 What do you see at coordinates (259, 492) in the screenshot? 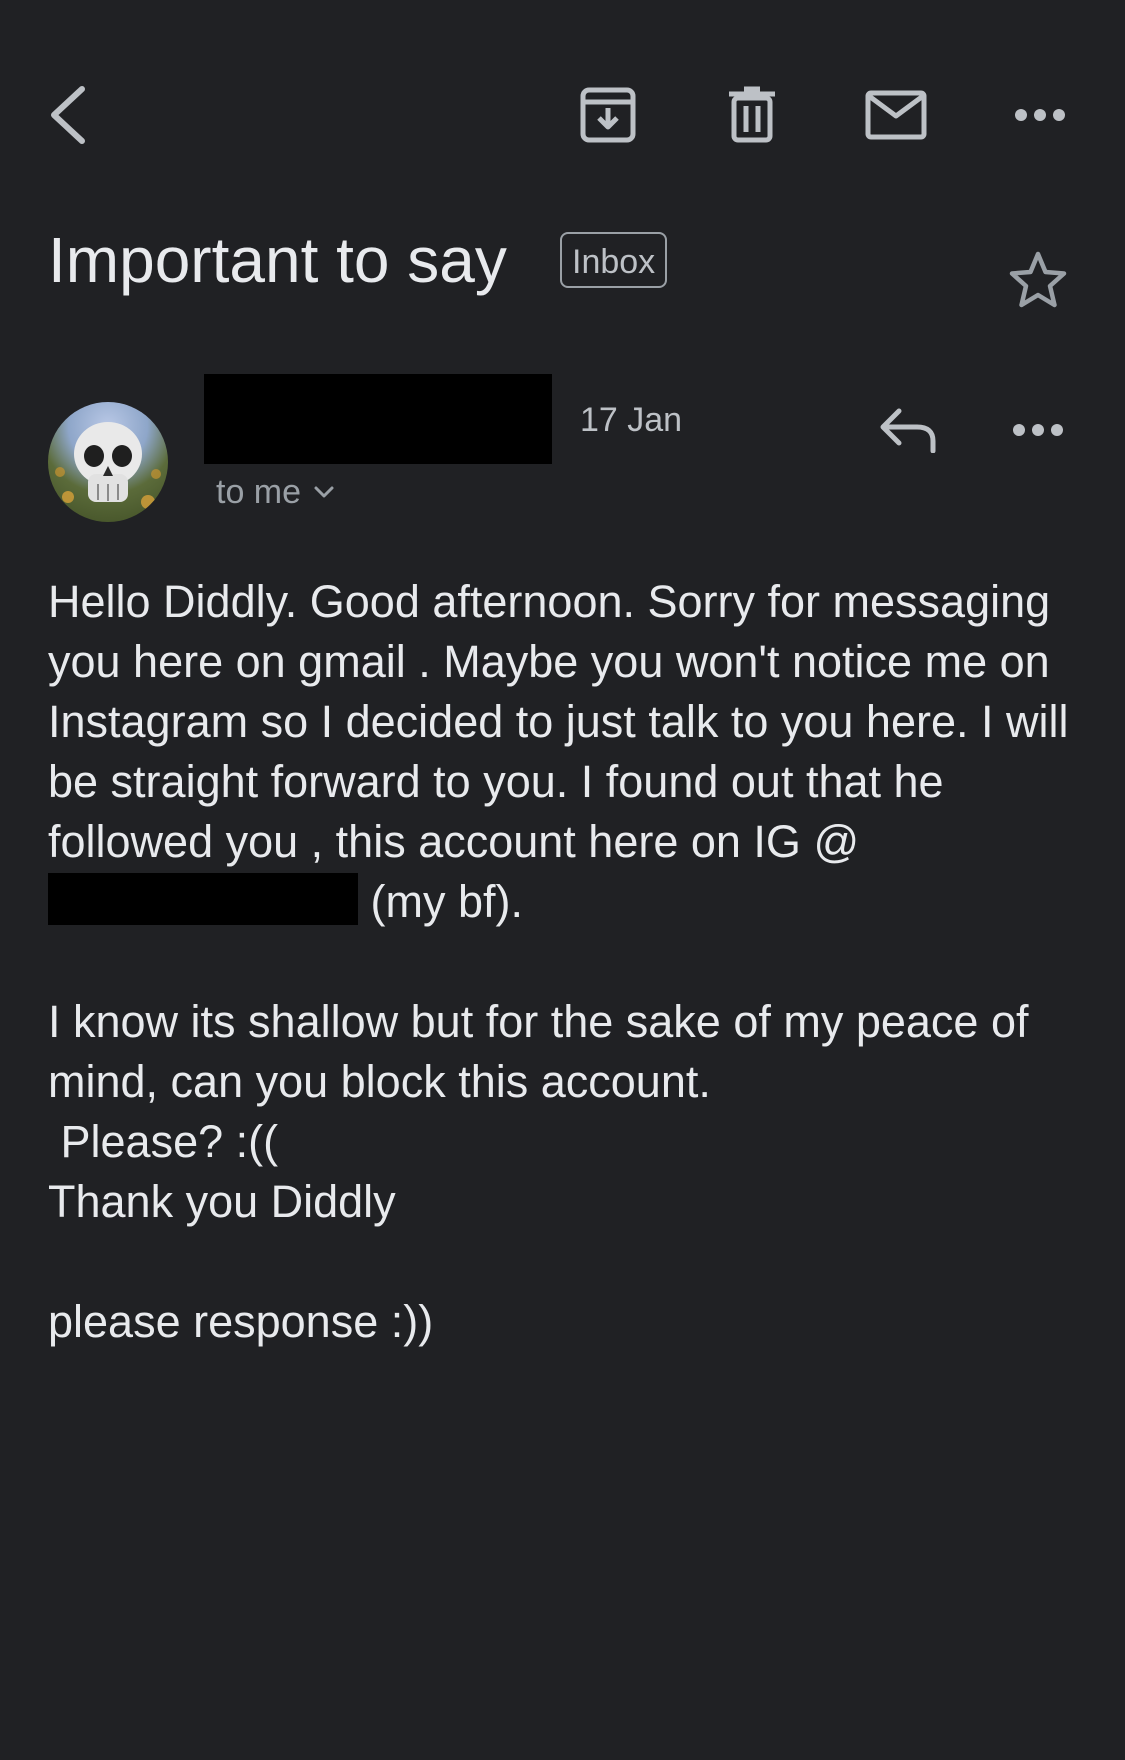
I see `recipient-text: to me` at bounding box center [259, 492].